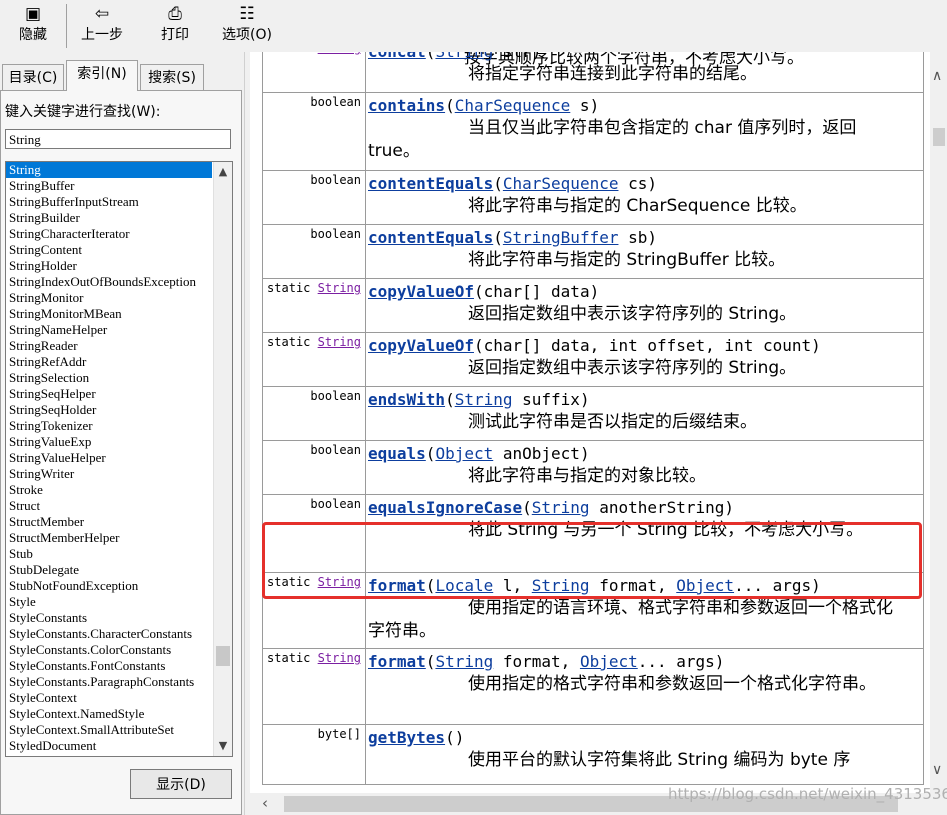 The image size is (947, 815). Describe the element at coordinates (397, 453) in the screenshot. I see `method-name-link: equals` at that location.